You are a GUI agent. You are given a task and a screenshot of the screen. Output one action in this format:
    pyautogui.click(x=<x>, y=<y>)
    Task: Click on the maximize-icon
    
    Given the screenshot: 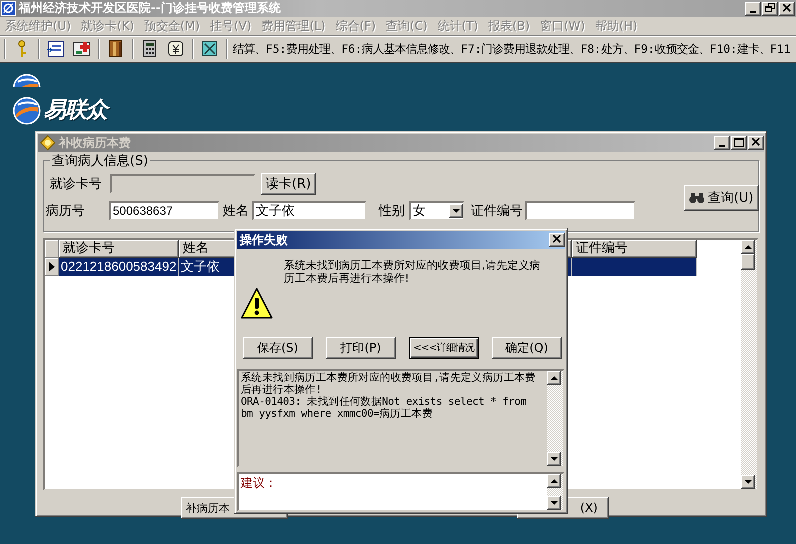 What is the action you would take?
    pyautogui.click(x=739, y=142)
    